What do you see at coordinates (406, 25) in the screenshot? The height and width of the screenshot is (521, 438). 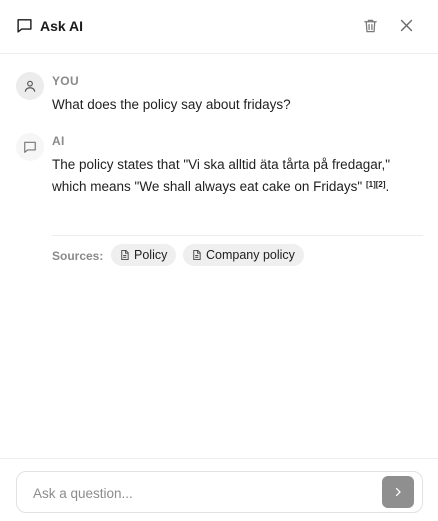 I see `close-icon` at bounding box center [406, 25].